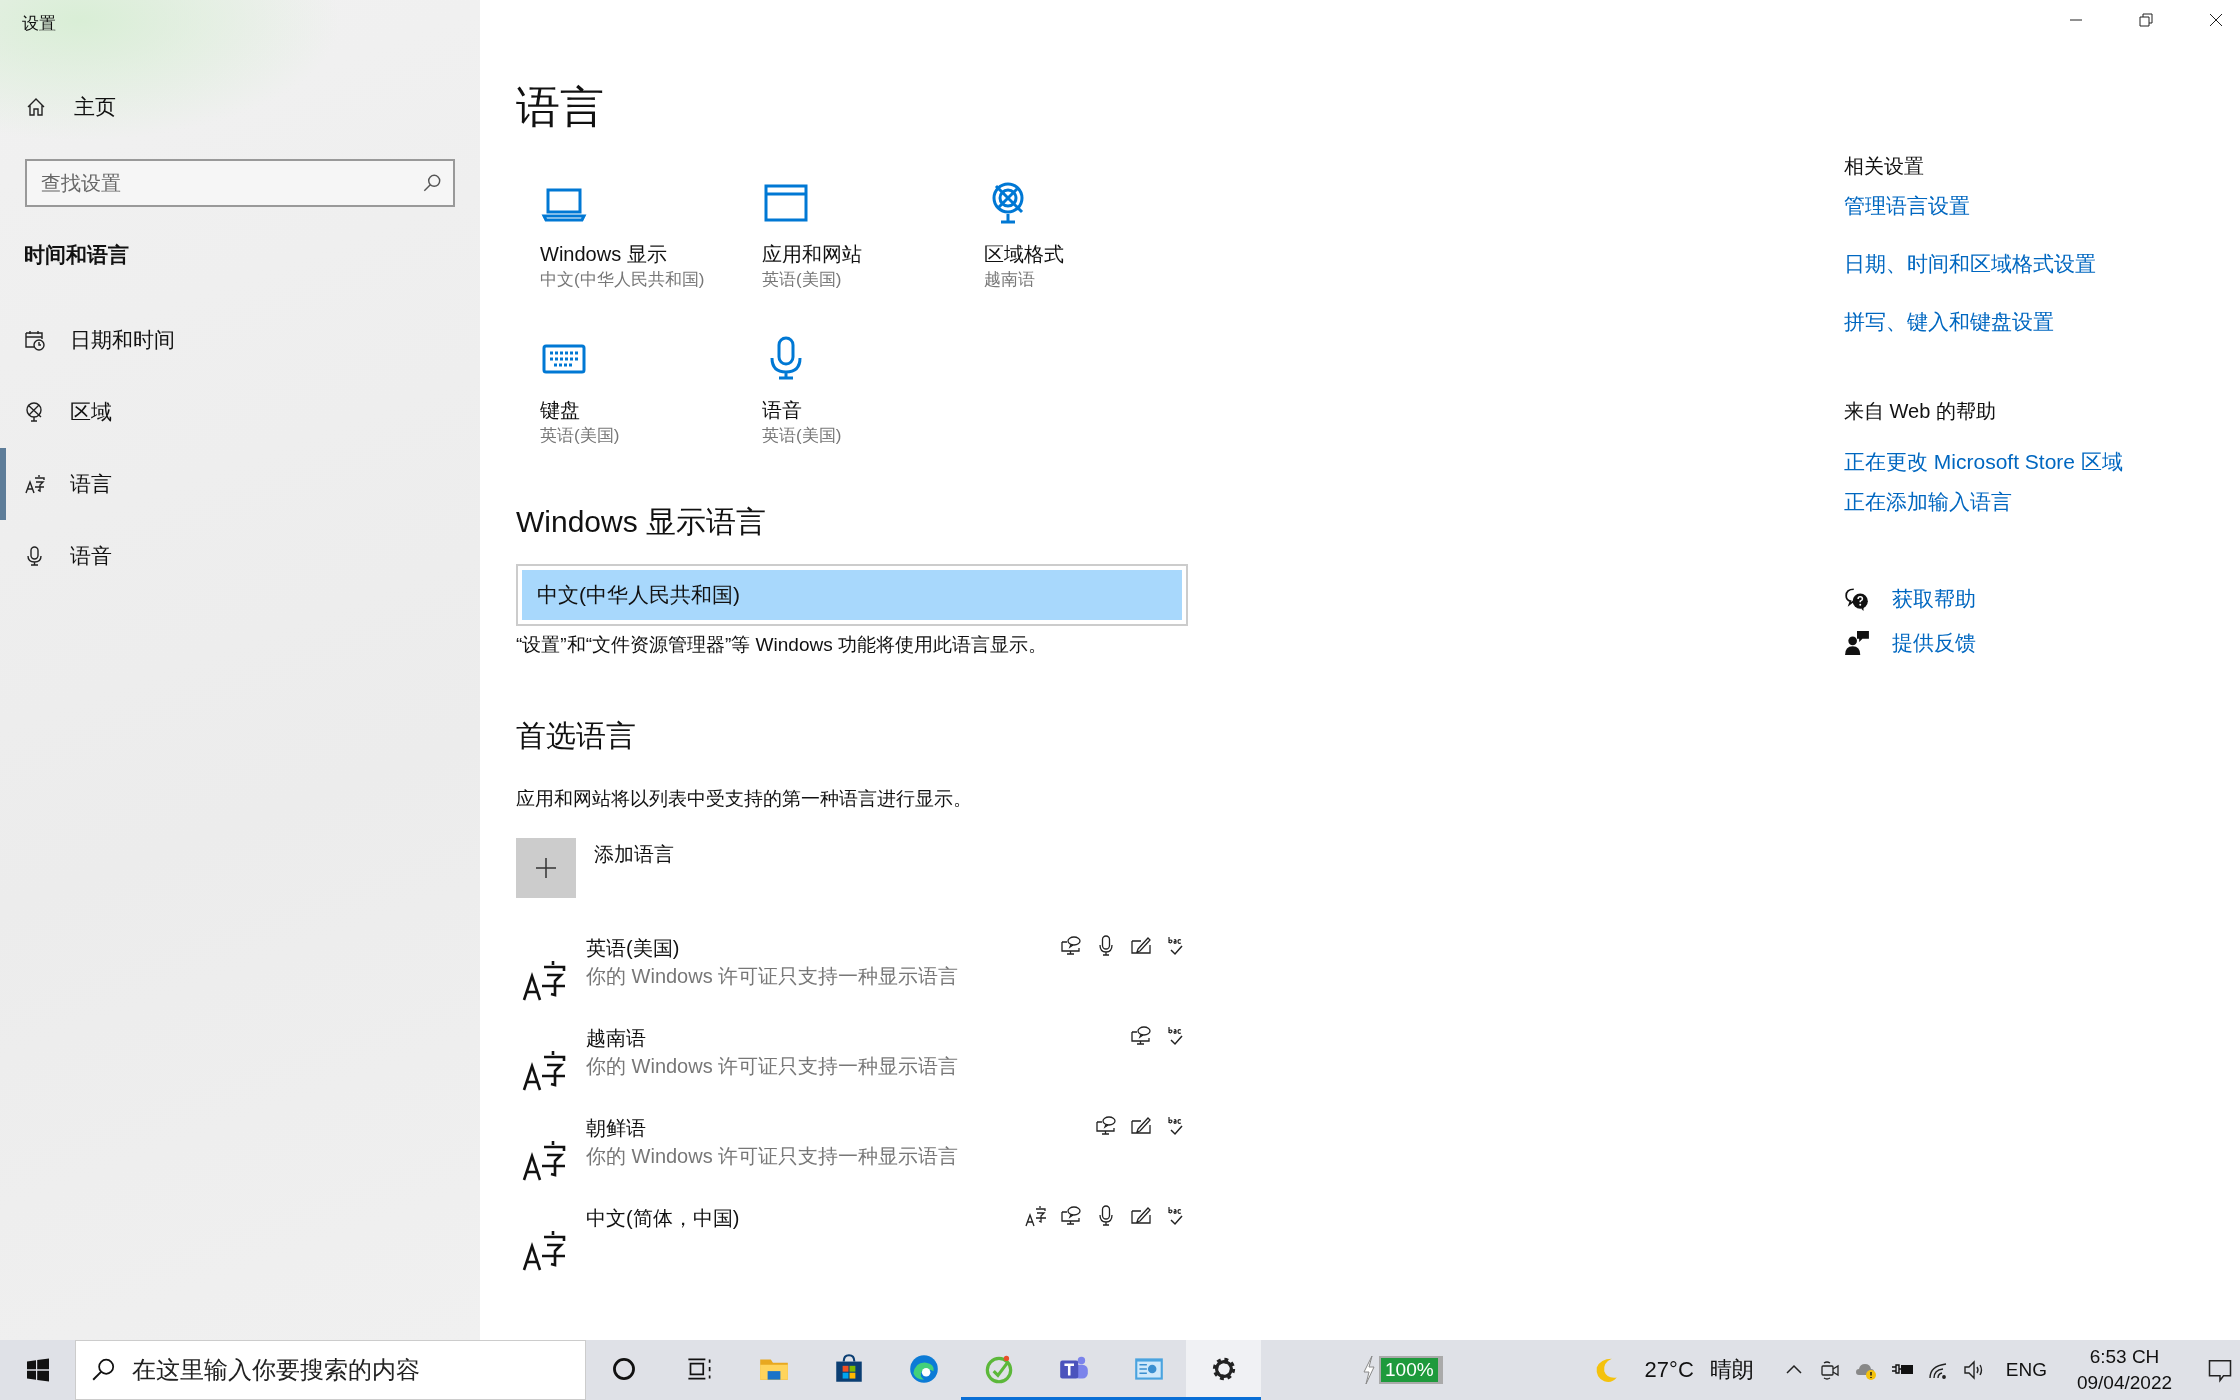 The width and height of the screenshot is (2240, 1400). I want to click on page-title: 语言, so click(560, 107).